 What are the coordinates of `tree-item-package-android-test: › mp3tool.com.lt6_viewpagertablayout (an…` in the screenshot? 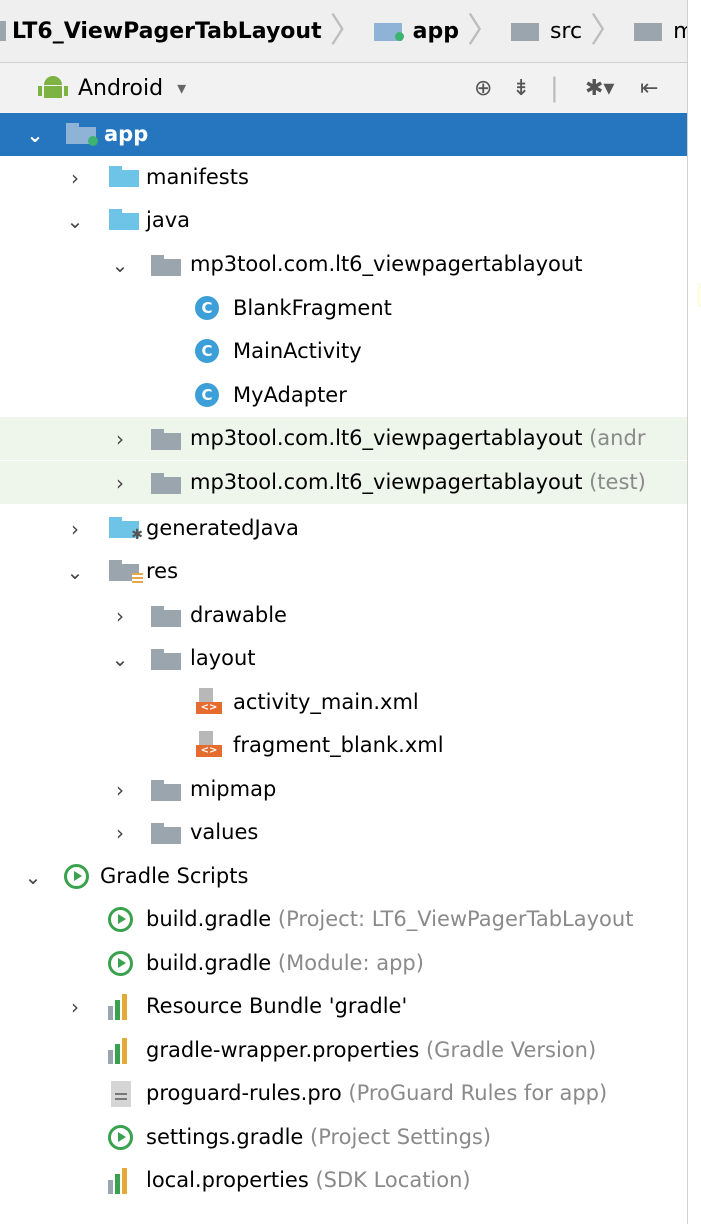 It's located at (343, 438).